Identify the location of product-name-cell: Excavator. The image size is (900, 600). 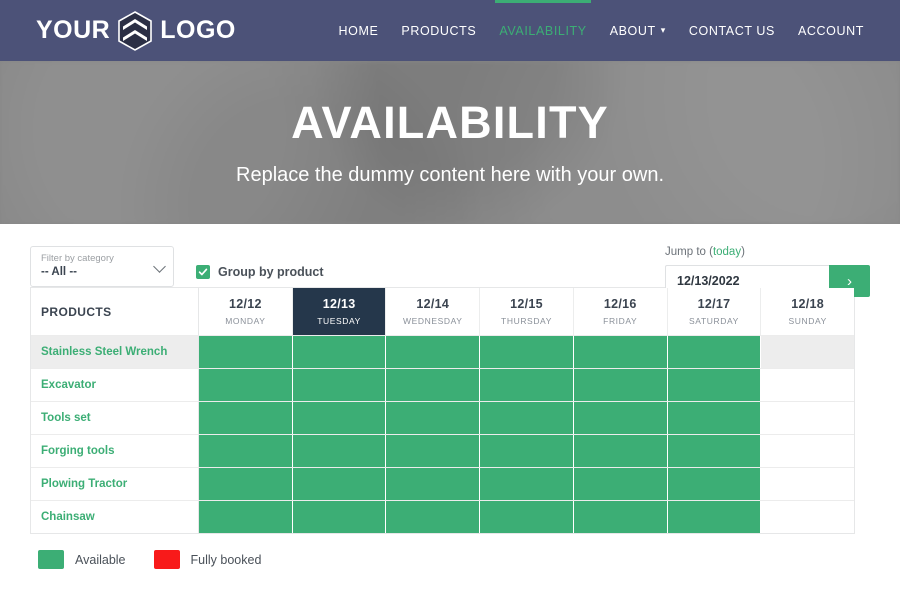
(115, 385).